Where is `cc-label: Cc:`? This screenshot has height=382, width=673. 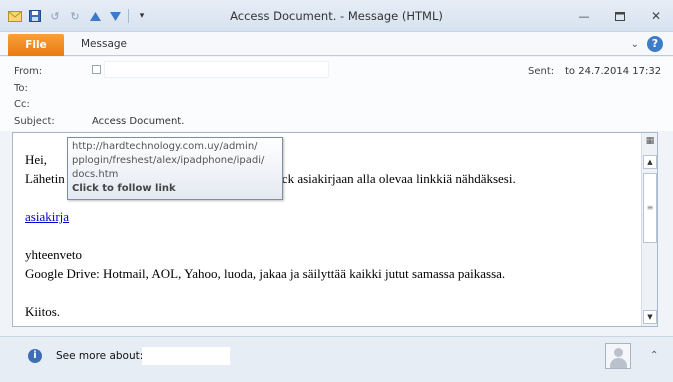
cc-label: Cc: is located at coordinates (22, 104).